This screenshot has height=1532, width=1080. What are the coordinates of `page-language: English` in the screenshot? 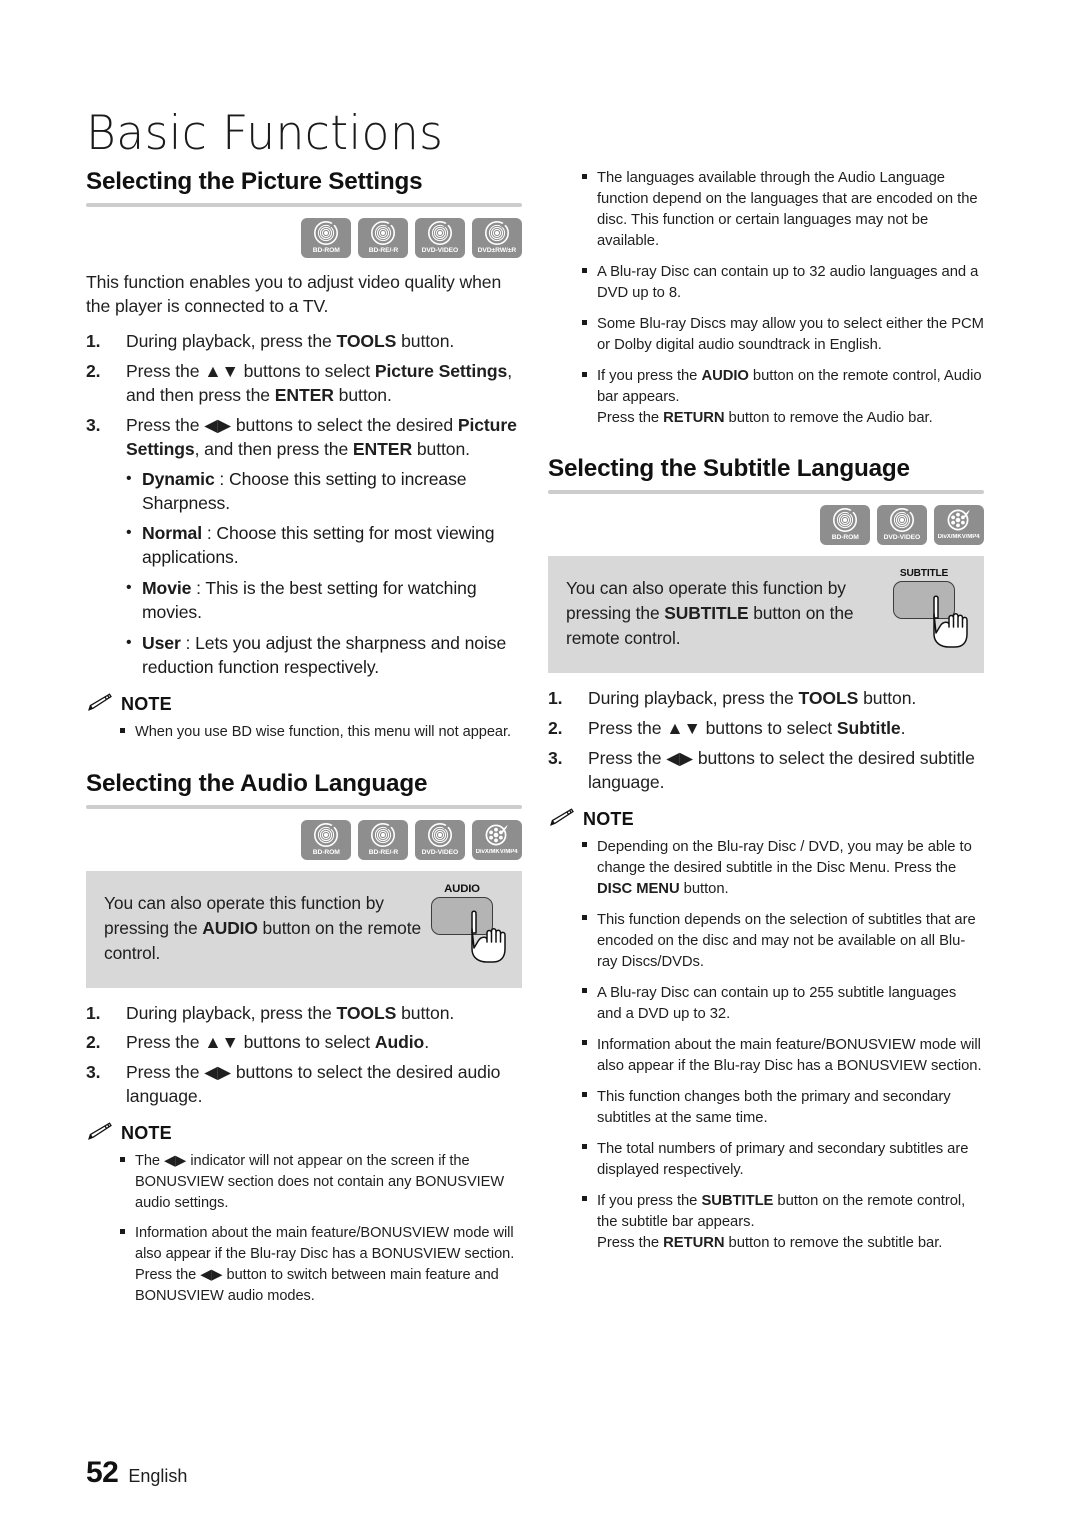 It's located at (158, 1476).